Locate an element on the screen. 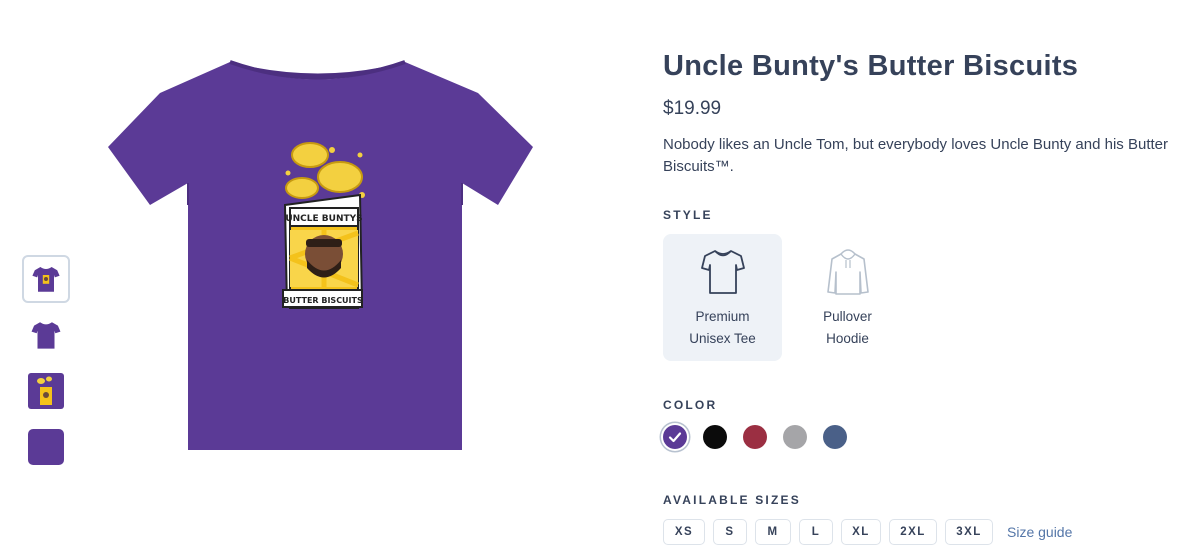  size-m-button: M is located at coordinates (773, 532).